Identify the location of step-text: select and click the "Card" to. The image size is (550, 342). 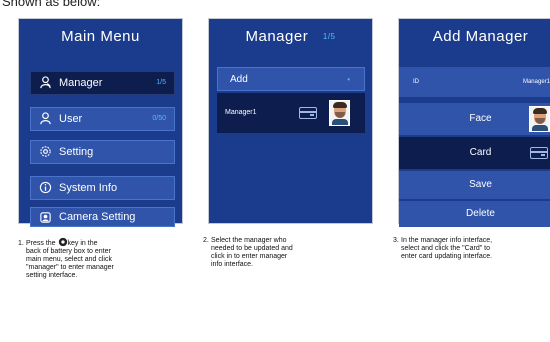
(446, 248).